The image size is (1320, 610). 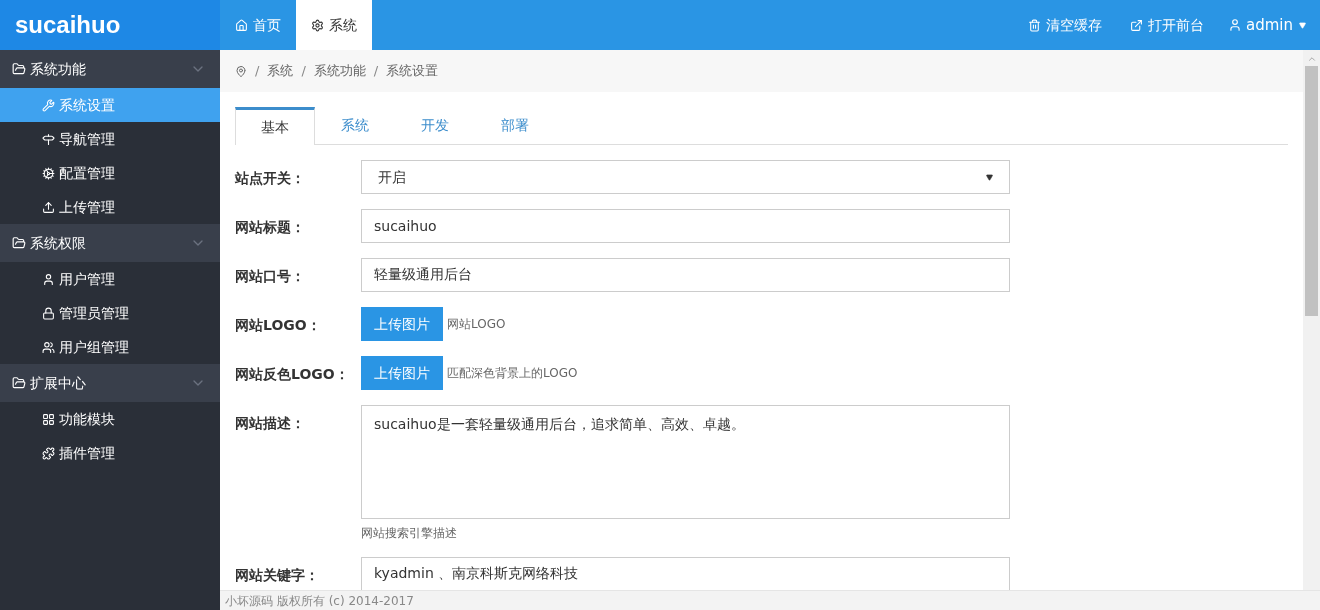 What do you see at coordinates (685, 177) in the screenshot?
I see `select-field: 开启` at bounding box center [685, 177].